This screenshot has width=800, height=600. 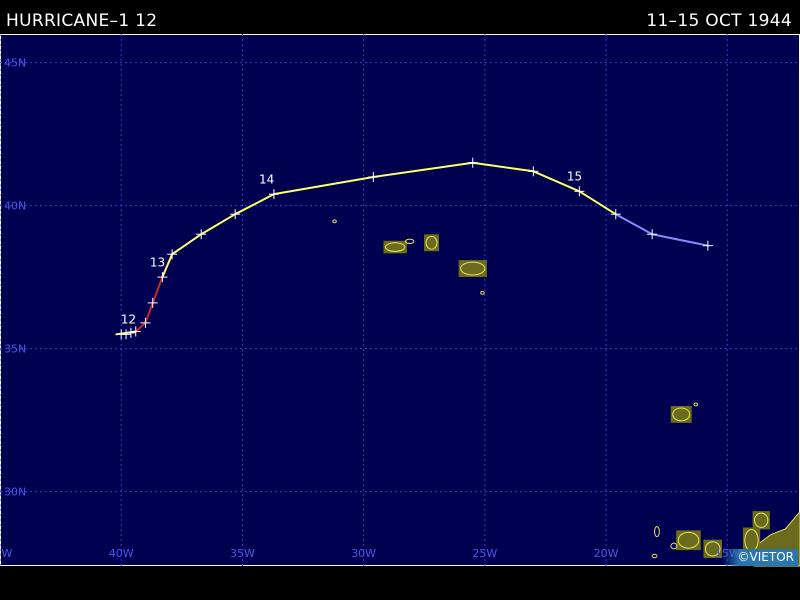 I want to click on day-label: 12, so click(x=128, y=320).